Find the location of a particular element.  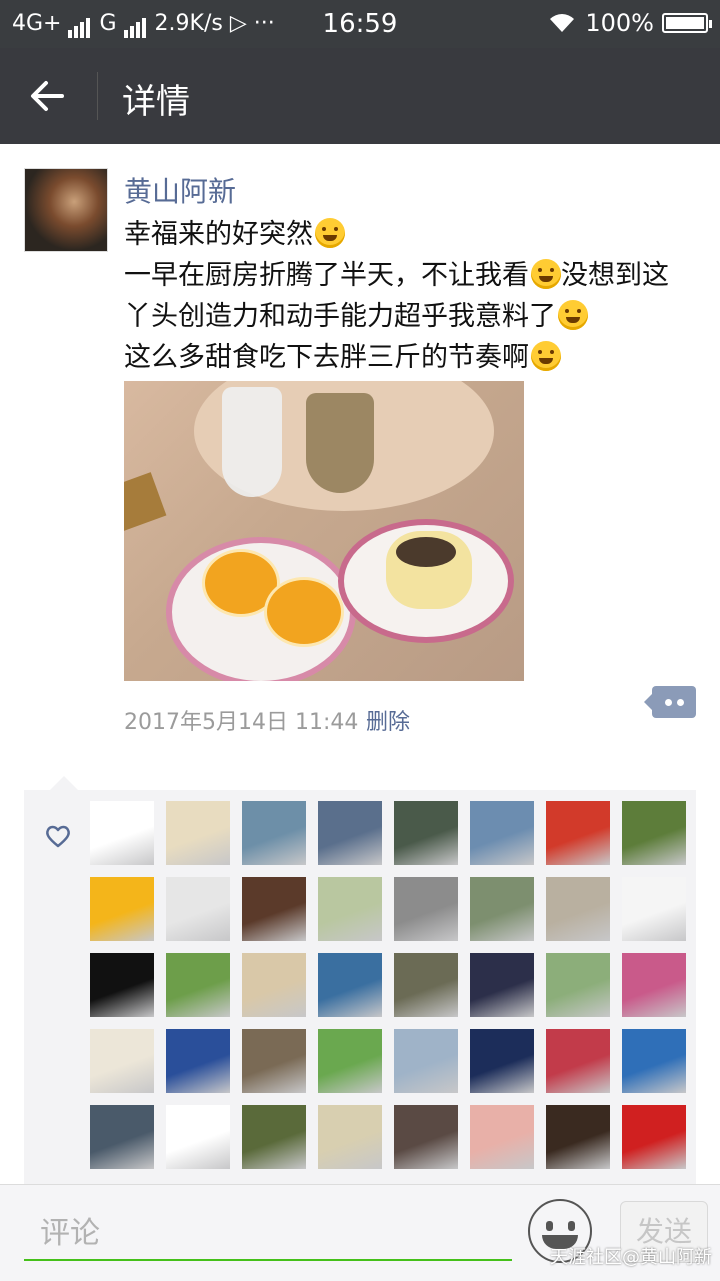

status-right: 100% is located at coordinates (629, 23).